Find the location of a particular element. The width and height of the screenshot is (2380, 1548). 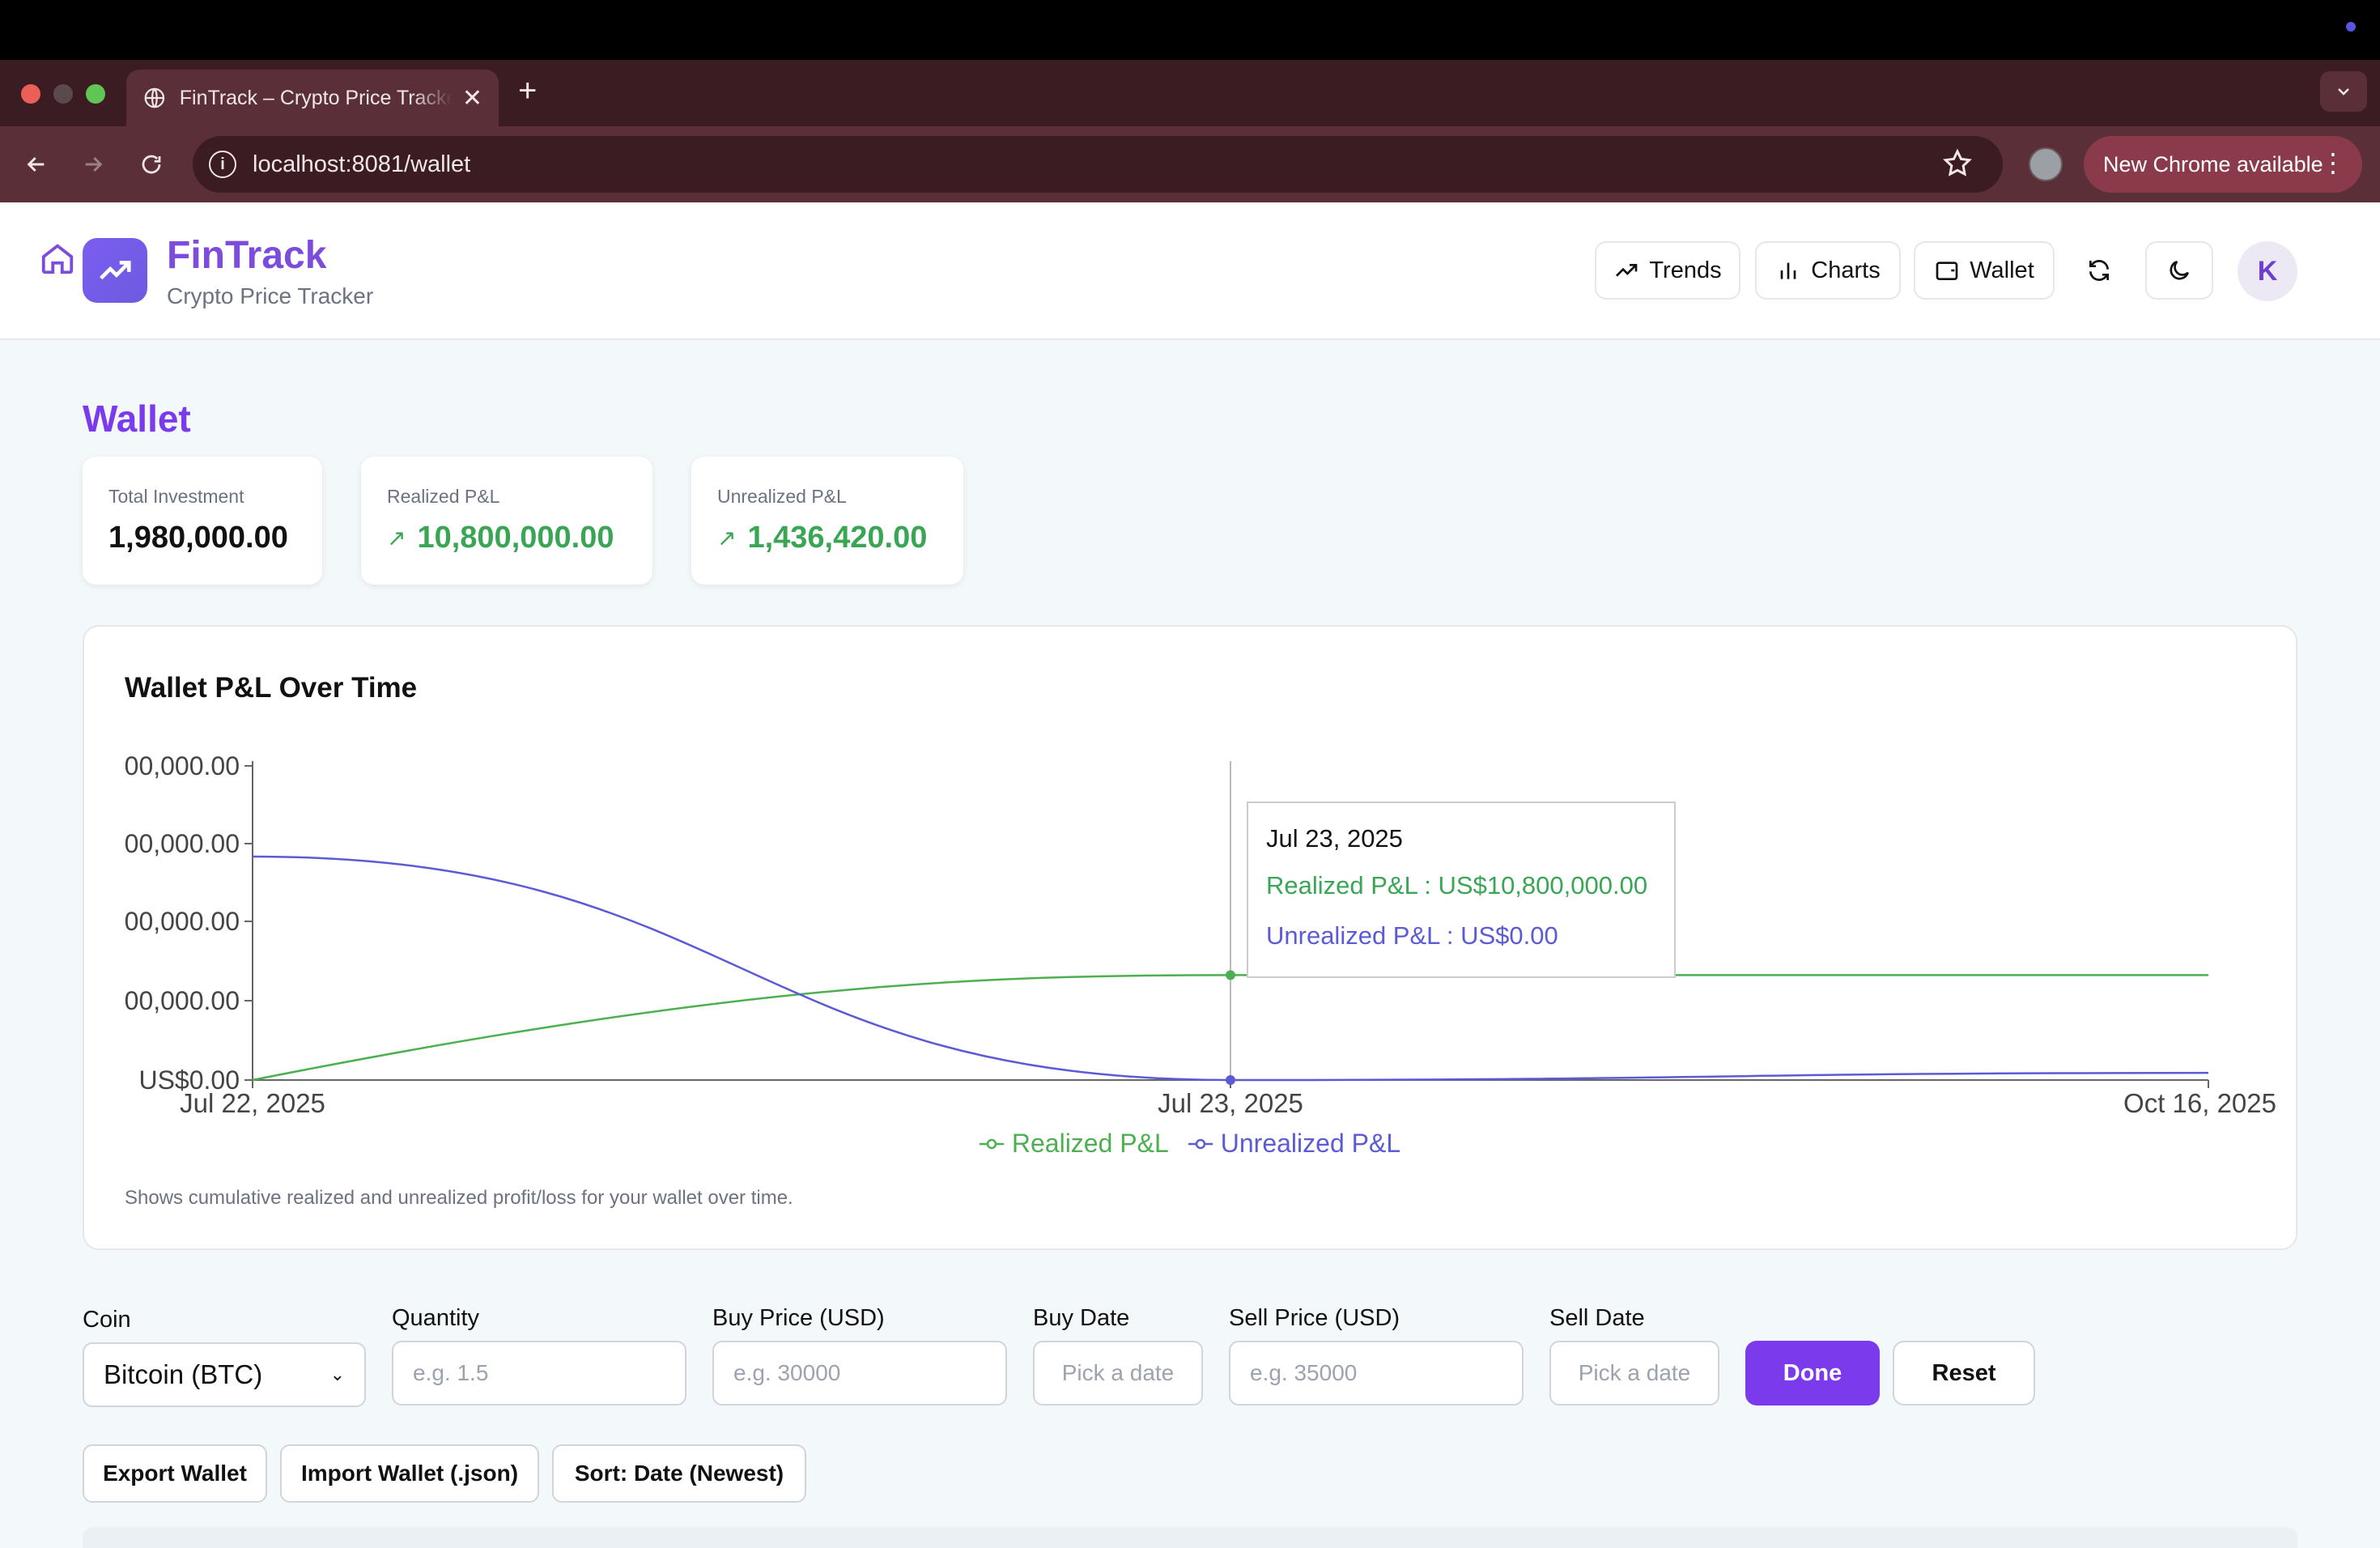

buy-date-label: Buy Date is located at coordinates (1081, 1318).